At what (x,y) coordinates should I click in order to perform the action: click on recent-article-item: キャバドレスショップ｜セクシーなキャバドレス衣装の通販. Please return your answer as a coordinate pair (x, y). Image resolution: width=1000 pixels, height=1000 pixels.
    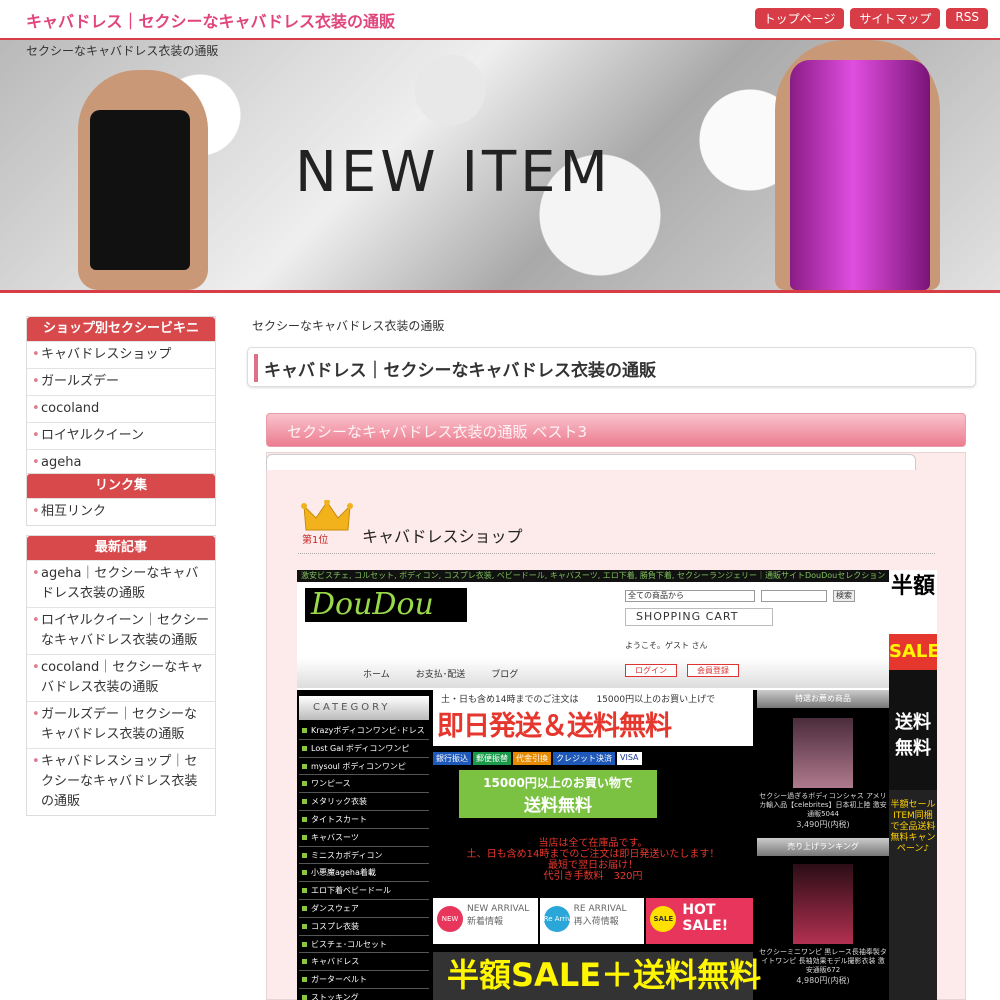
    Looking at the image, I should click on (121, 781).